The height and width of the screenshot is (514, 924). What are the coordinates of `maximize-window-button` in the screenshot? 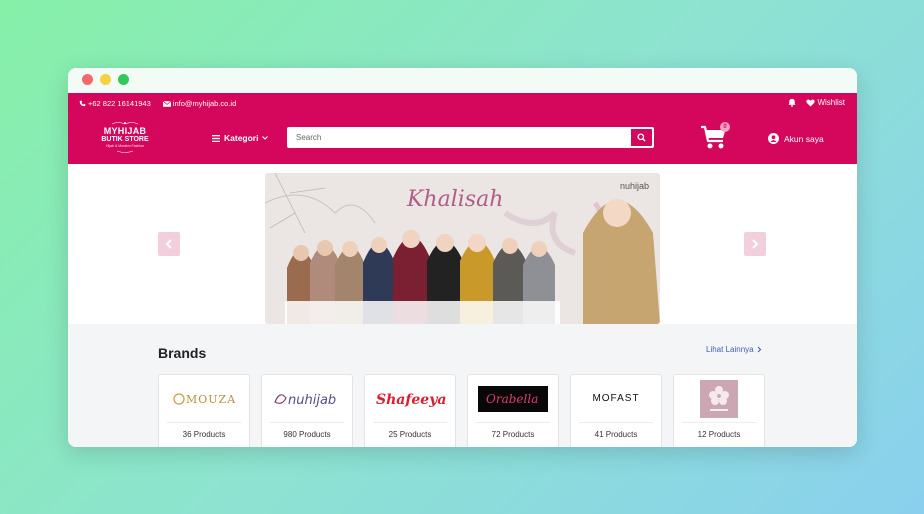 It's located at (123, 79).